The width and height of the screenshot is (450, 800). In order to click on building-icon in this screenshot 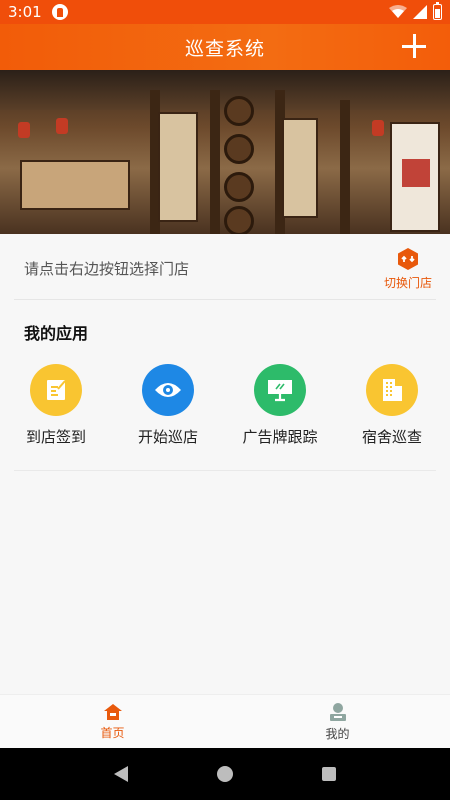, I will do `click(392, 390)`.